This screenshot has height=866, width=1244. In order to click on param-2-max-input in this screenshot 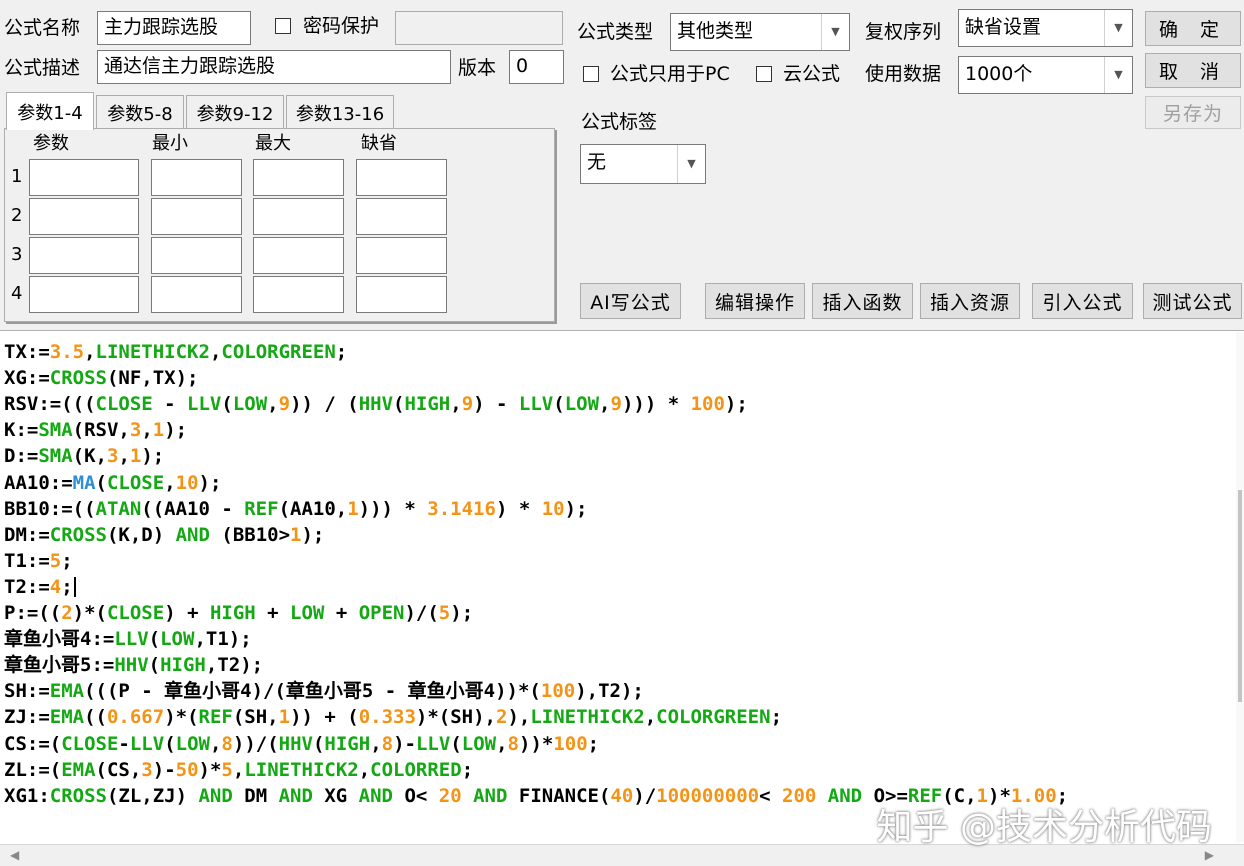, I will do `click(298, 216)`.